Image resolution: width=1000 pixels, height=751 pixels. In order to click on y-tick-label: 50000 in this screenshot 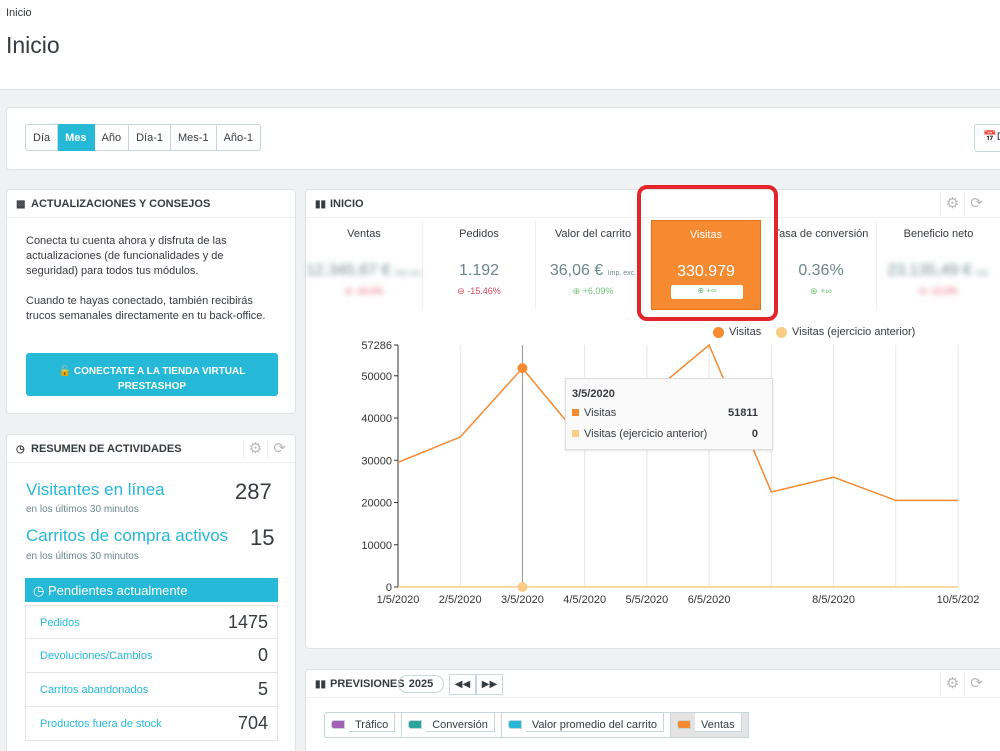, I will do `click(376, 377)`.